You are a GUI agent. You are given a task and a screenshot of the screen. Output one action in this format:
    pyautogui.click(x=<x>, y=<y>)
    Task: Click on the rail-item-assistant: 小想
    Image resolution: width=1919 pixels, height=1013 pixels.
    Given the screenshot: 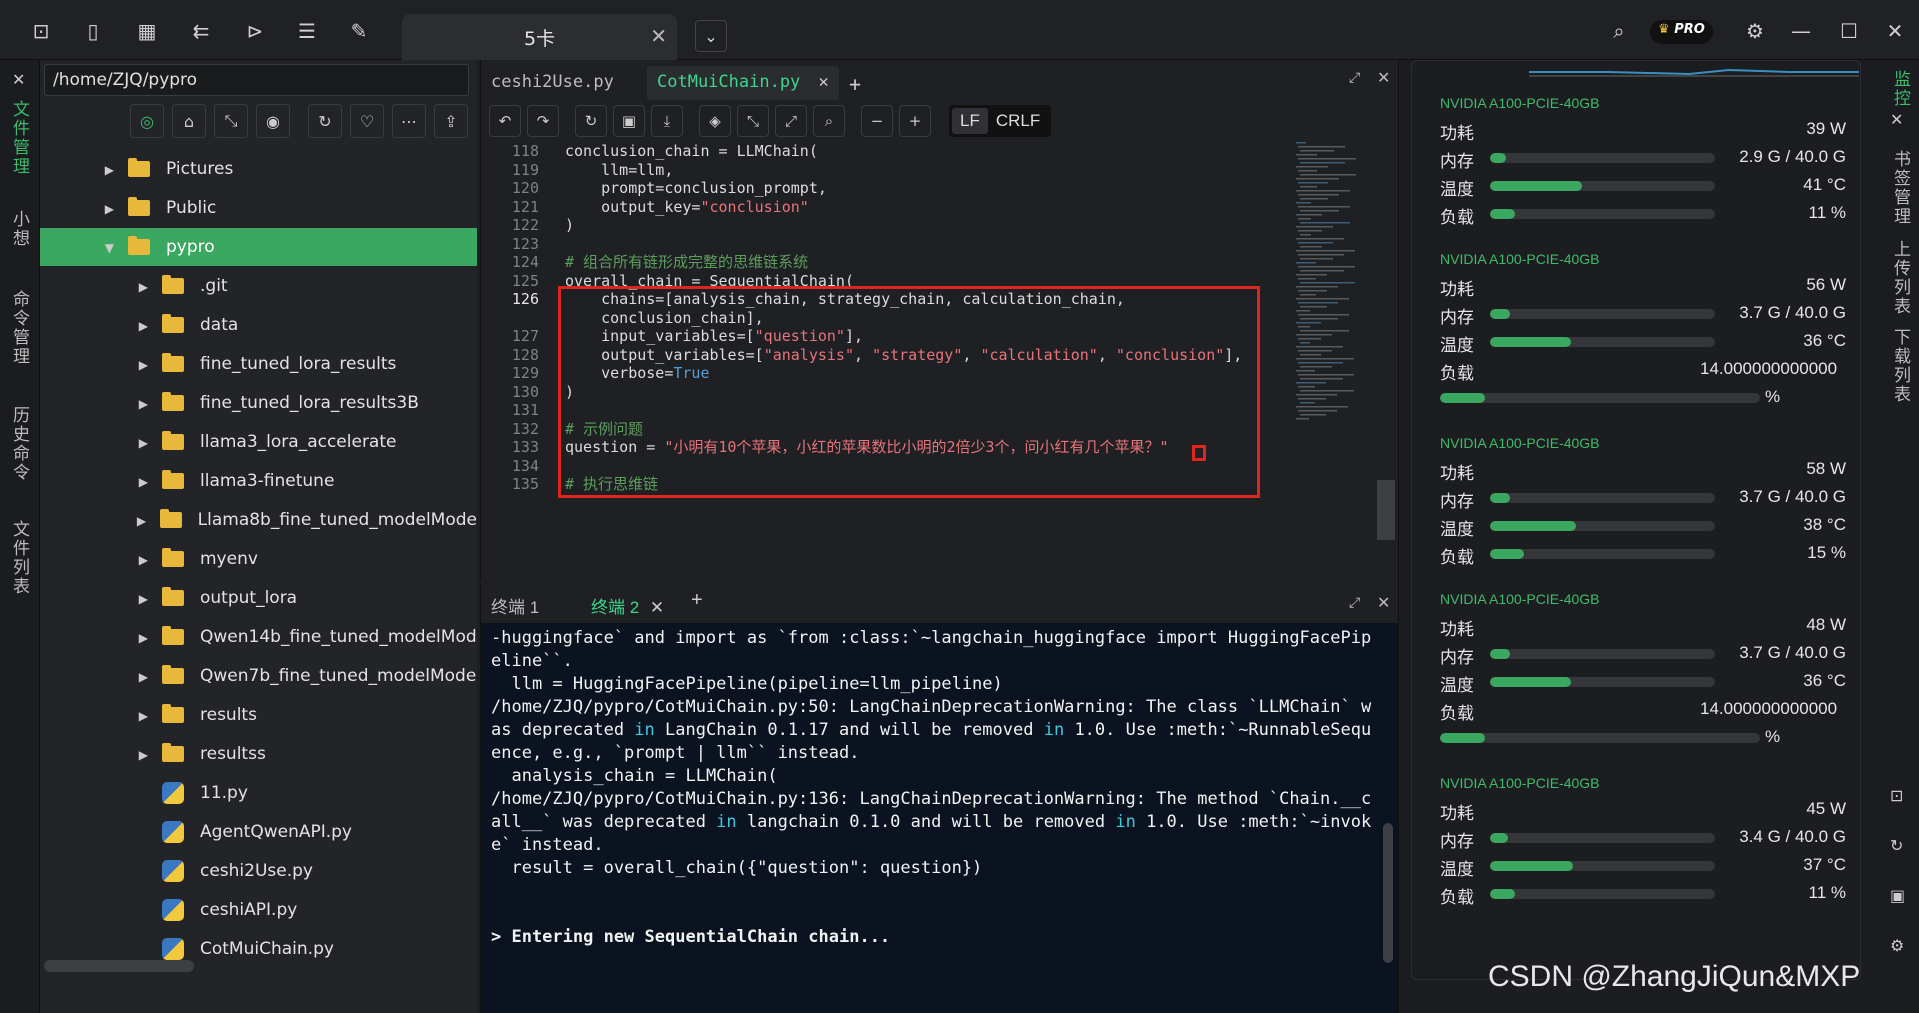 What is the action you would take?
    pyautogui.click(x=20, y=229)
    